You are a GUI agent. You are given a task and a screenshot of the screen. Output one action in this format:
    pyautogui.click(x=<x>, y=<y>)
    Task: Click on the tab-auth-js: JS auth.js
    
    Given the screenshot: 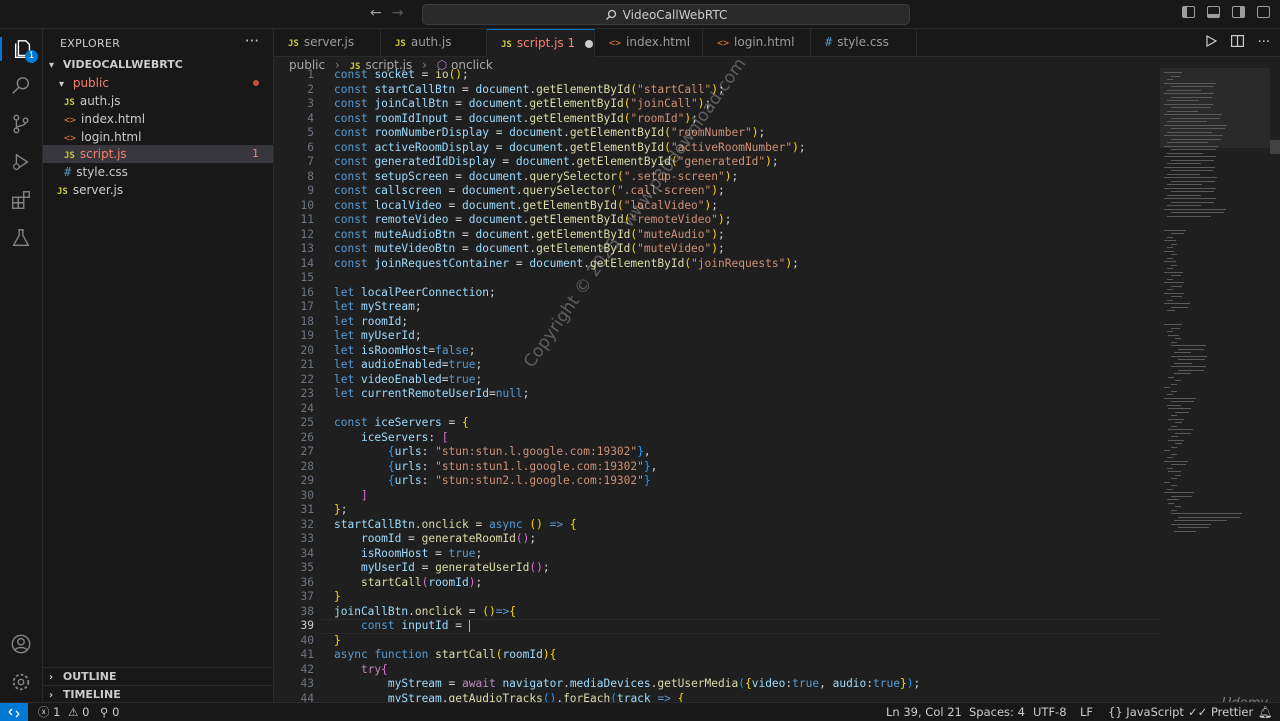 What is the action you would take?
    pyautogui.click(x=434, y=42)
    